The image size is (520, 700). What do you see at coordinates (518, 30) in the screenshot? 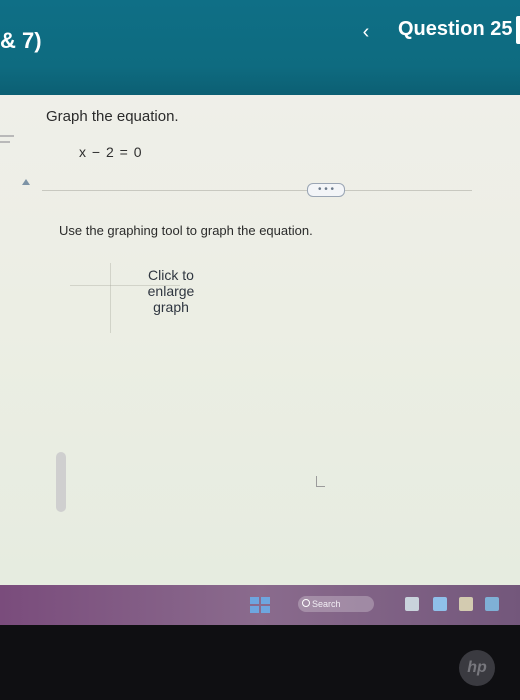
I see `next-question-edge` at bounding box center [518, 30].